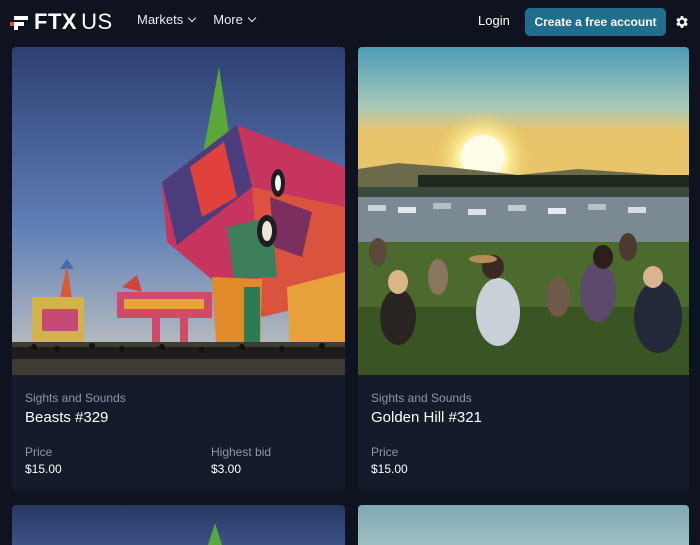 This screenshot has width=700, height=545. I want to click on logo-wordmark: FTX US, so click(73, 22).